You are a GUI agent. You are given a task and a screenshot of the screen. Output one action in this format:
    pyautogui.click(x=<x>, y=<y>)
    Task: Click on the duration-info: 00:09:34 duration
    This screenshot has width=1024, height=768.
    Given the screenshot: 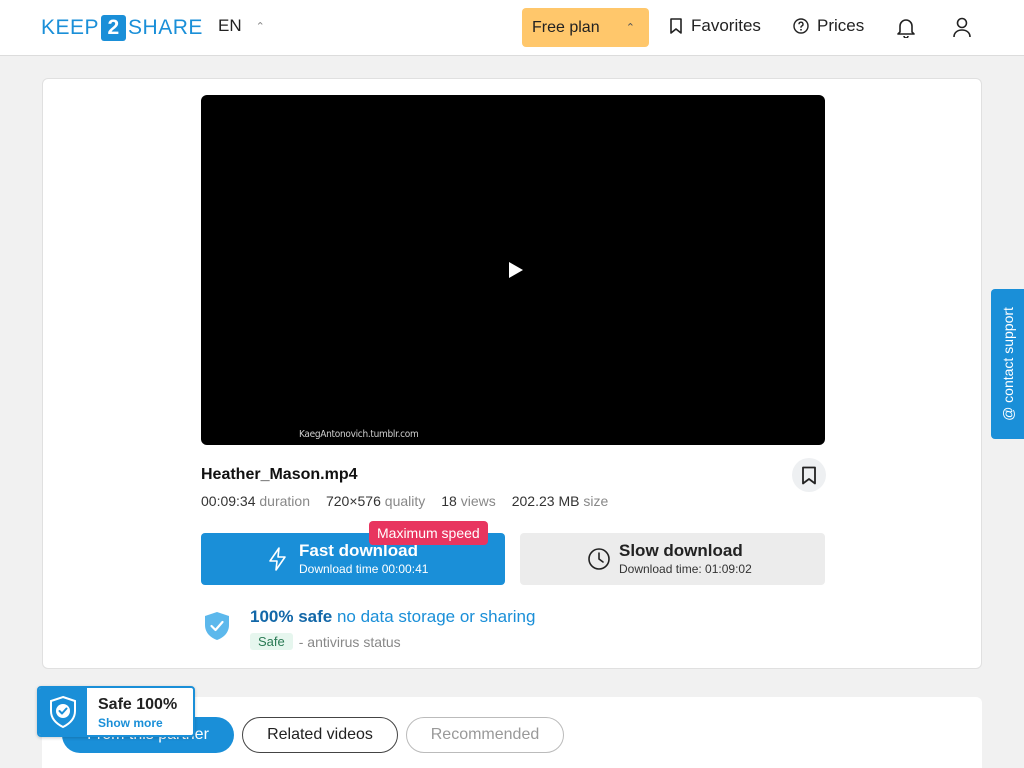 What is the action you would take?
    pyautogui.click(x=255, y=501)
    